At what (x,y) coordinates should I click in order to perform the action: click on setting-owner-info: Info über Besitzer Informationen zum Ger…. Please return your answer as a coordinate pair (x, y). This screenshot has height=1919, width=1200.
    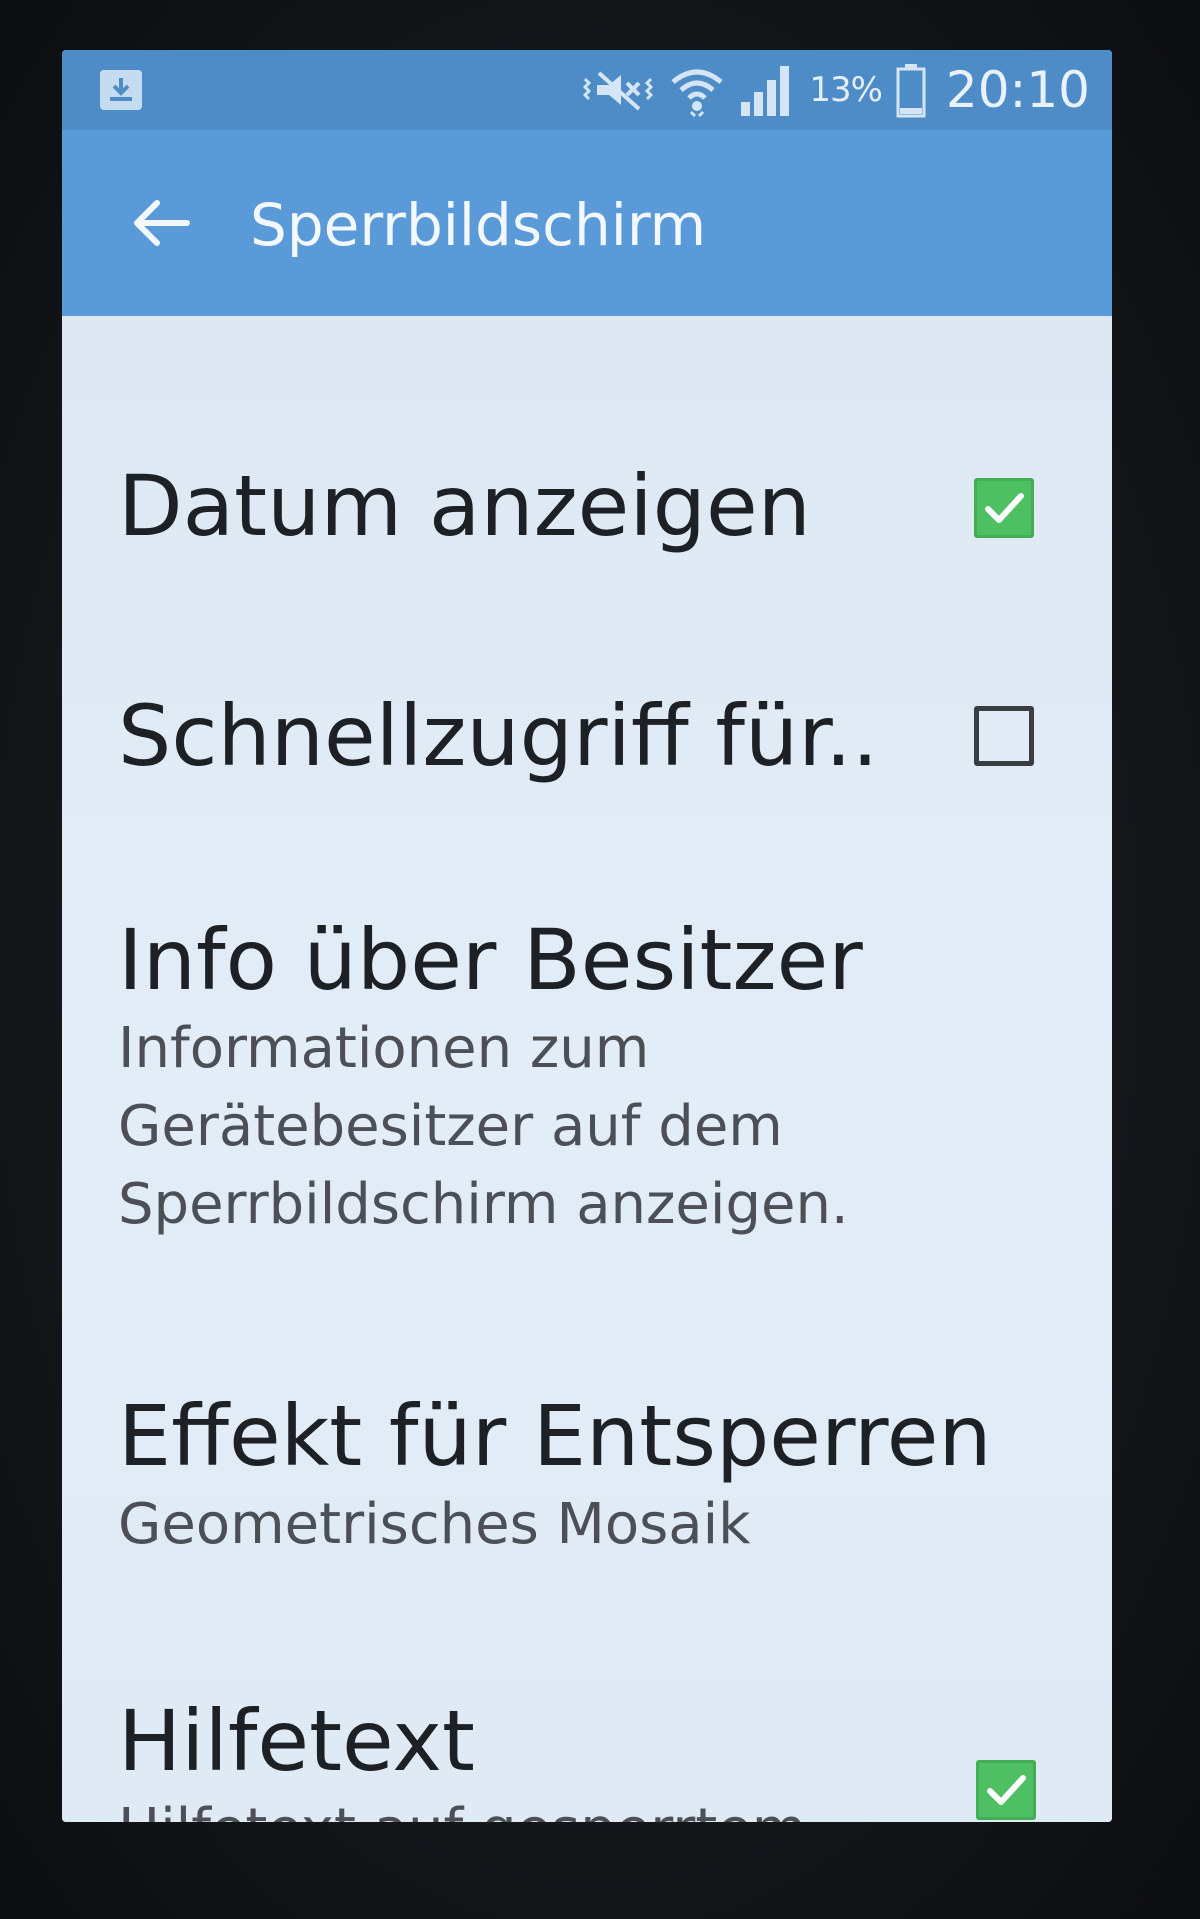
    Looking at the image, I should click on (598, 1077).